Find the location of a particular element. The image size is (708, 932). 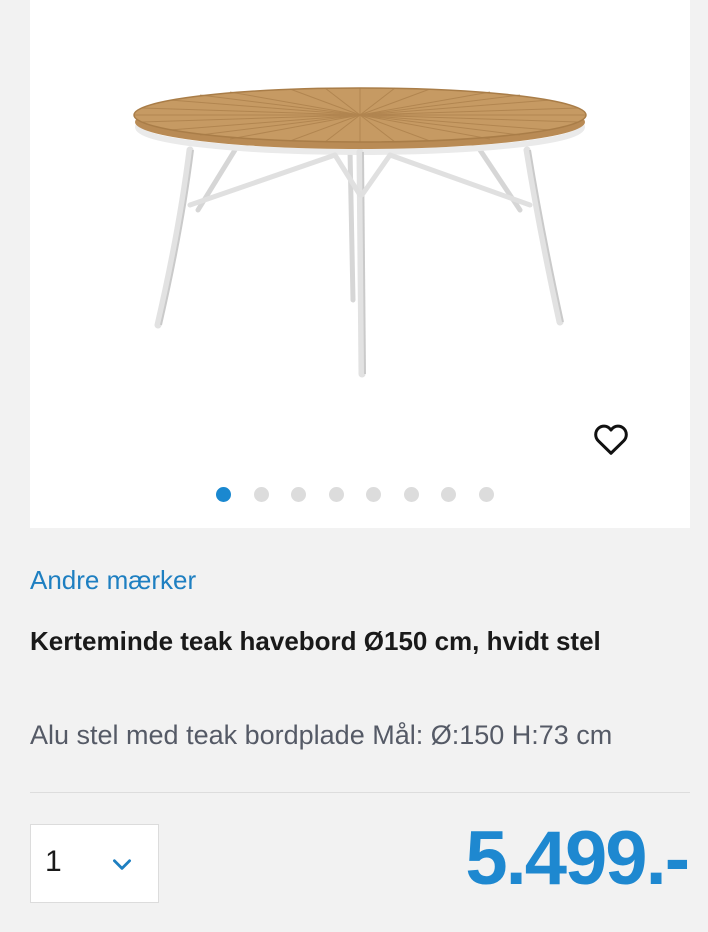

quantity-select: 1 is located at coordinates (94, 863).